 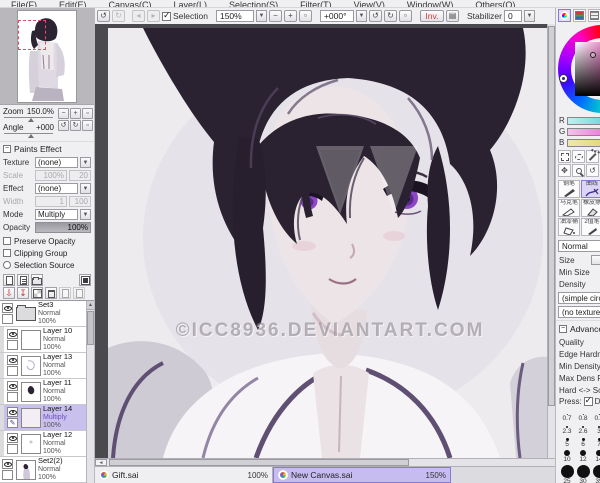 What do you see at coordinates (579, 298) in the screenshot?
I see `brush-shape-select: (simple circle)` at bounding box center [579, 298].